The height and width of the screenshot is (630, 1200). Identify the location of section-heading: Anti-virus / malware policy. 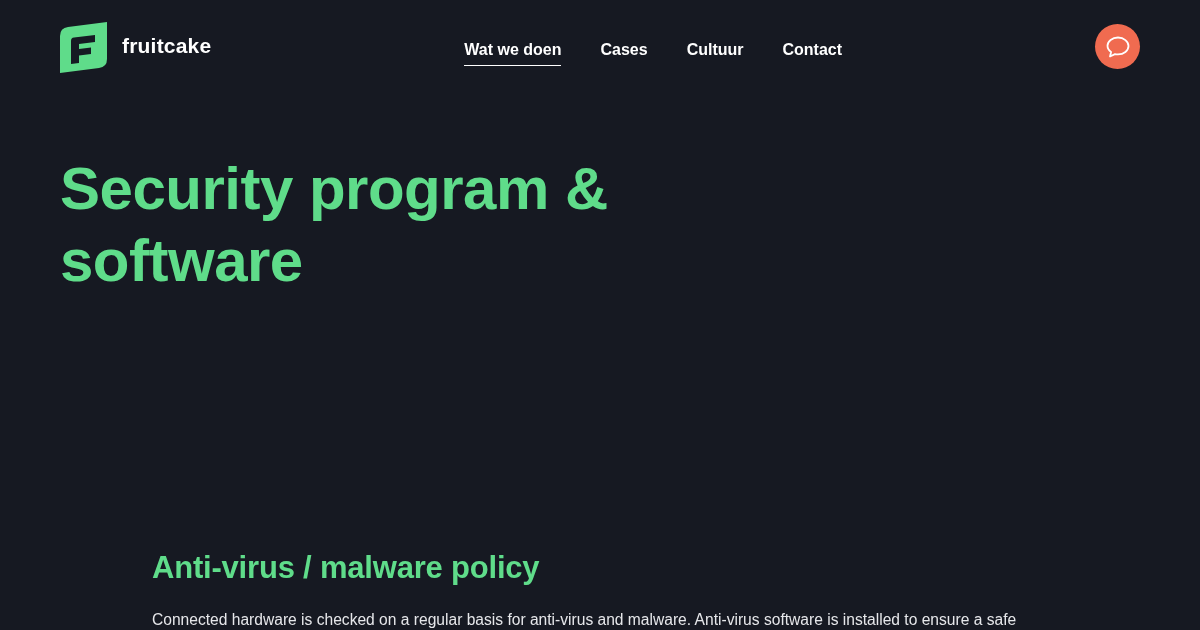
(346, 568).